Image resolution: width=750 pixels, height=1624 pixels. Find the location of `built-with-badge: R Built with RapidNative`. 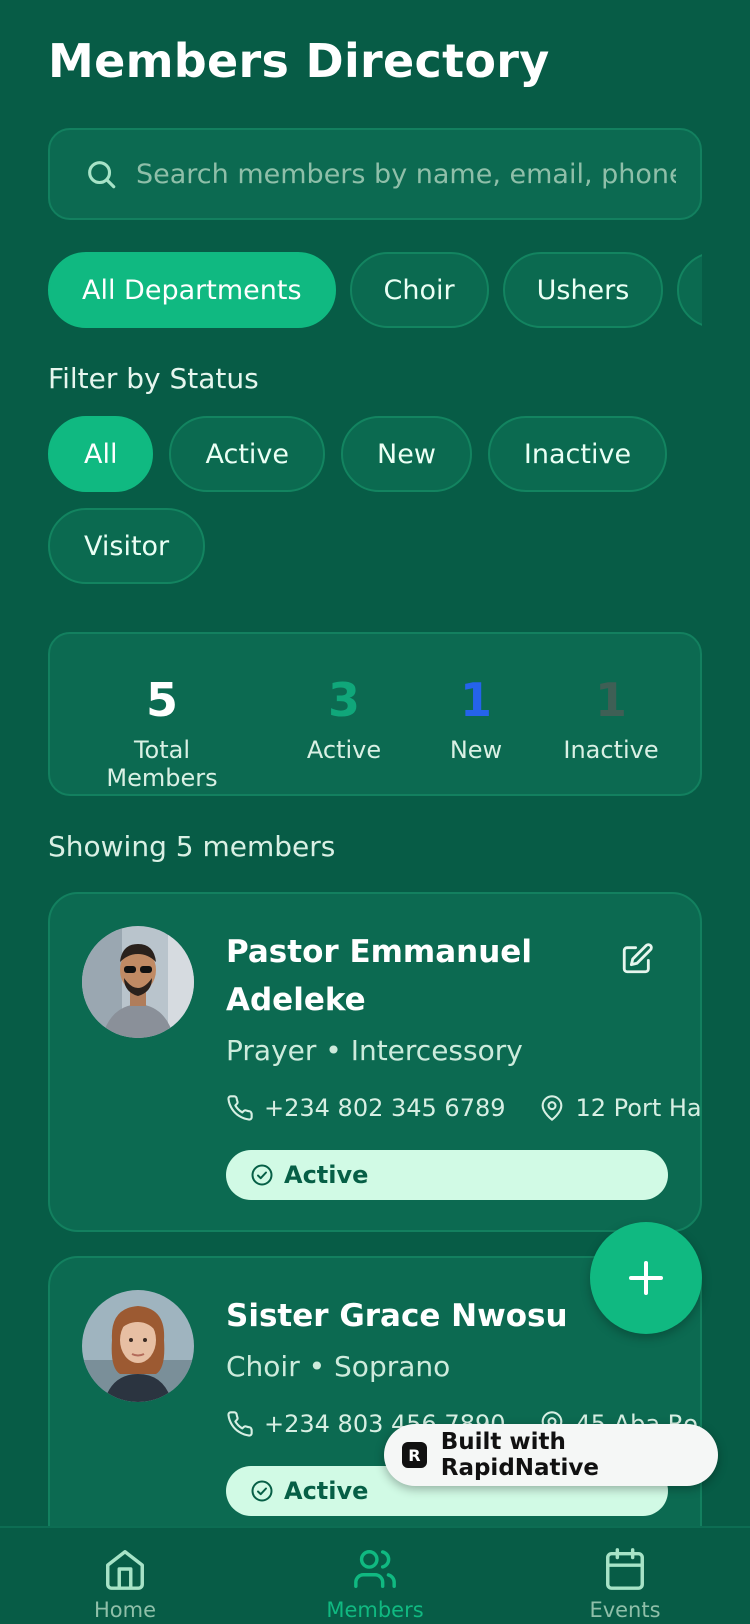

built-with-badge: R Built with RapidNative is located at coordinates (551, 1455).